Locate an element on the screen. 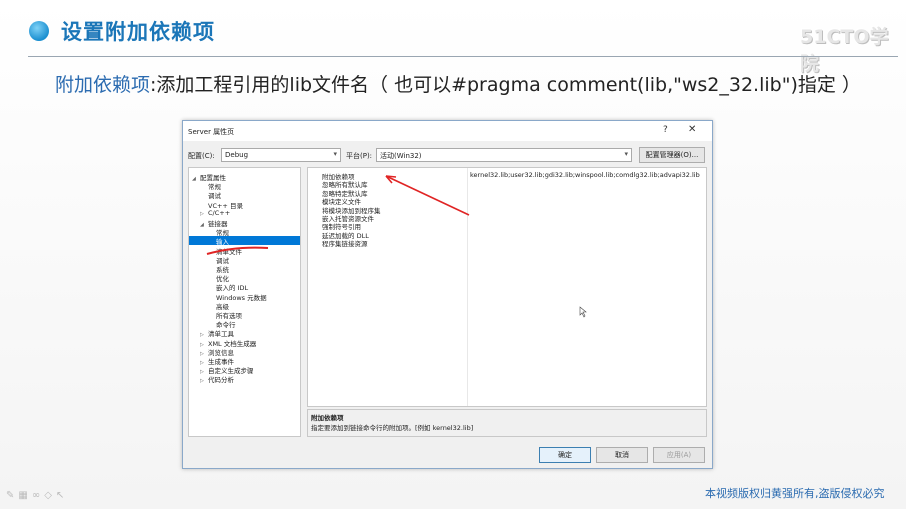 This screenshot has height=509, width=906. link-icon: ∞ is located at coordinates (38, 495).